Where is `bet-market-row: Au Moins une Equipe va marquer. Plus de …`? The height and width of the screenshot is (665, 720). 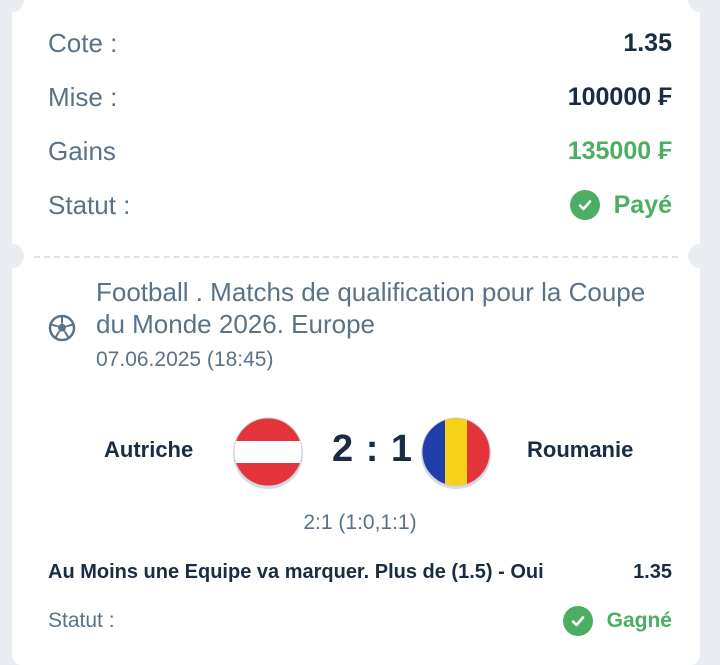 bet-market-row: Au Moins une Equipe va marquer. Plus de … is located at coordinates (360, 572).